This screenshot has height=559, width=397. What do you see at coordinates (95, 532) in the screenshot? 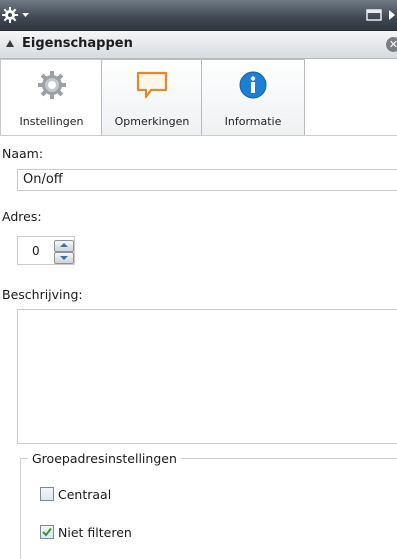
I see `nofilter-label: Niet filteren` at bounding box center [95, 532].